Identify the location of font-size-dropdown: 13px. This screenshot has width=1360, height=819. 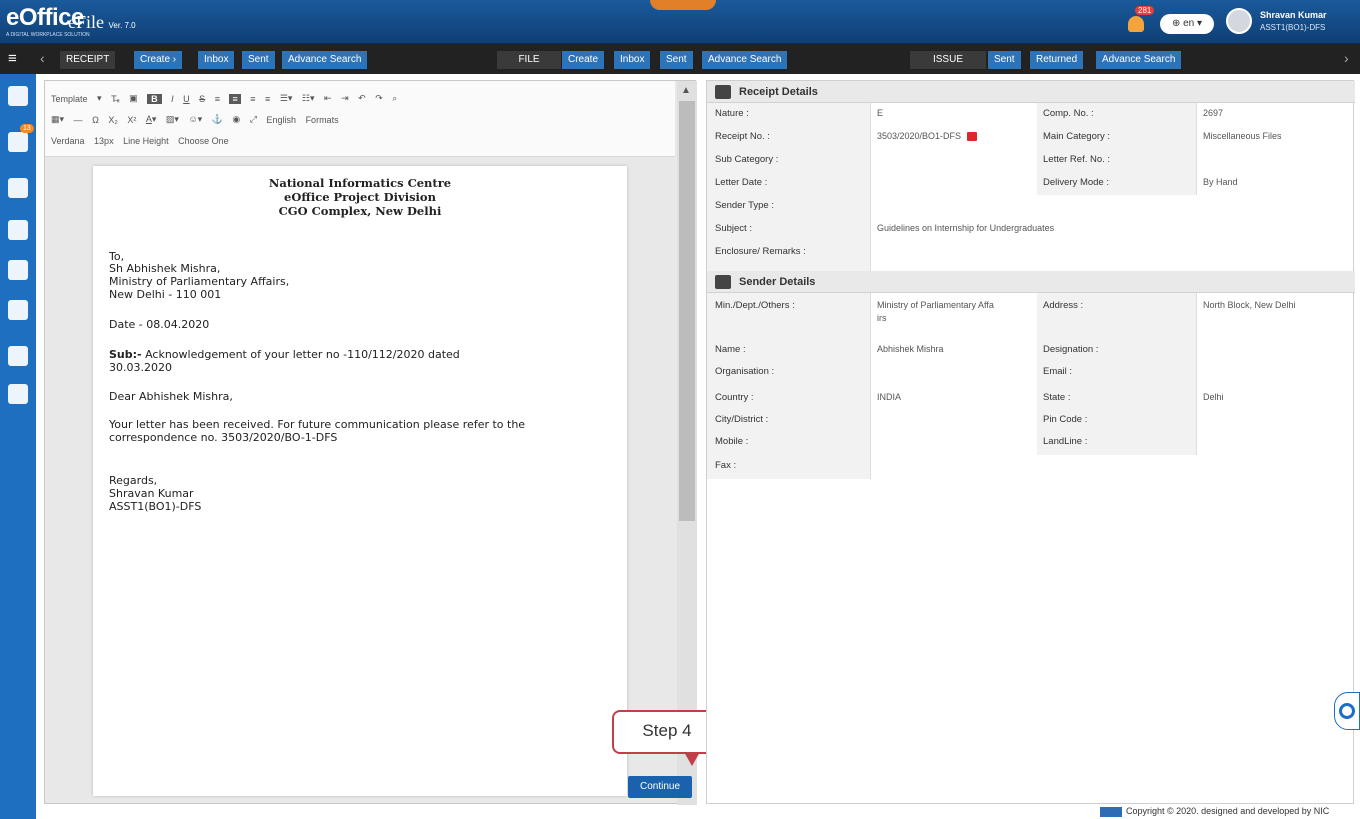
(104, 141).